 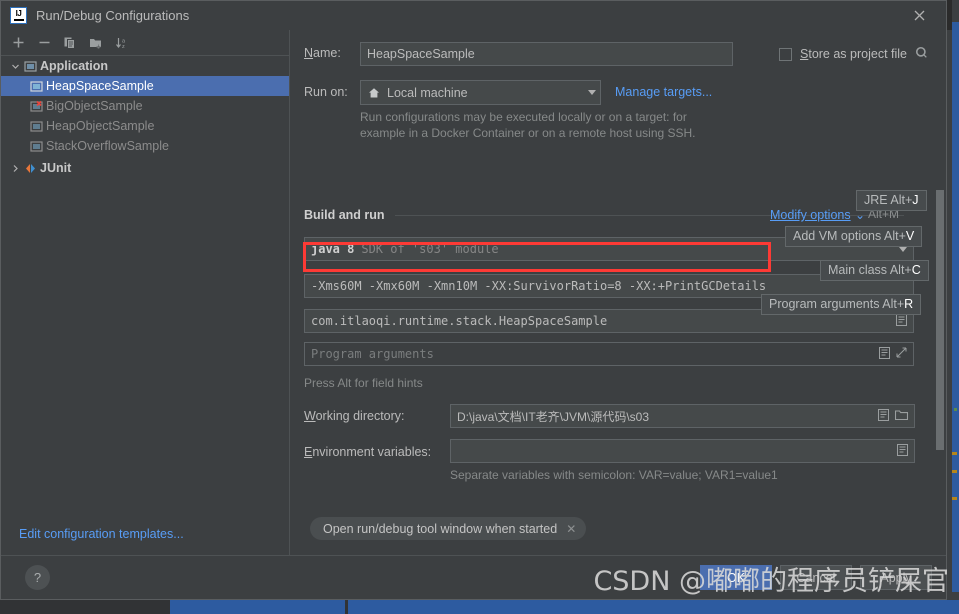 What do you see at coordinates (921, 54) in the screenshot?
I see `gear-icon` at bounding box center [921, 54].